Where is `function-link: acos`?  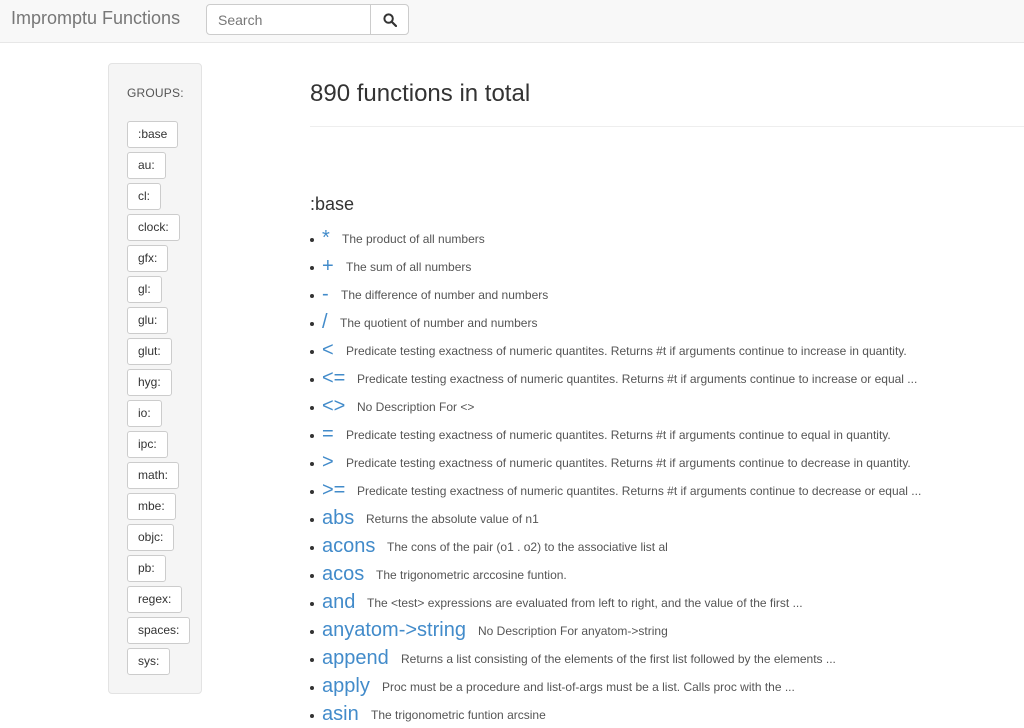 function-link: acos is located at coordinates (343, 574).